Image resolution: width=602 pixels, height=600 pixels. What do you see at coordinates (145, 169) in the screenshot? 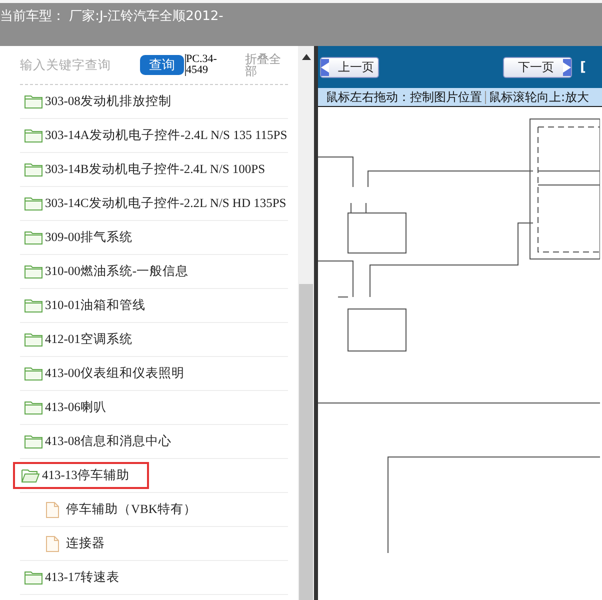
I see `folder-item: 303-14B发动机电子控件-2.4L N/S 100PS` at bounding box center [145, 169].